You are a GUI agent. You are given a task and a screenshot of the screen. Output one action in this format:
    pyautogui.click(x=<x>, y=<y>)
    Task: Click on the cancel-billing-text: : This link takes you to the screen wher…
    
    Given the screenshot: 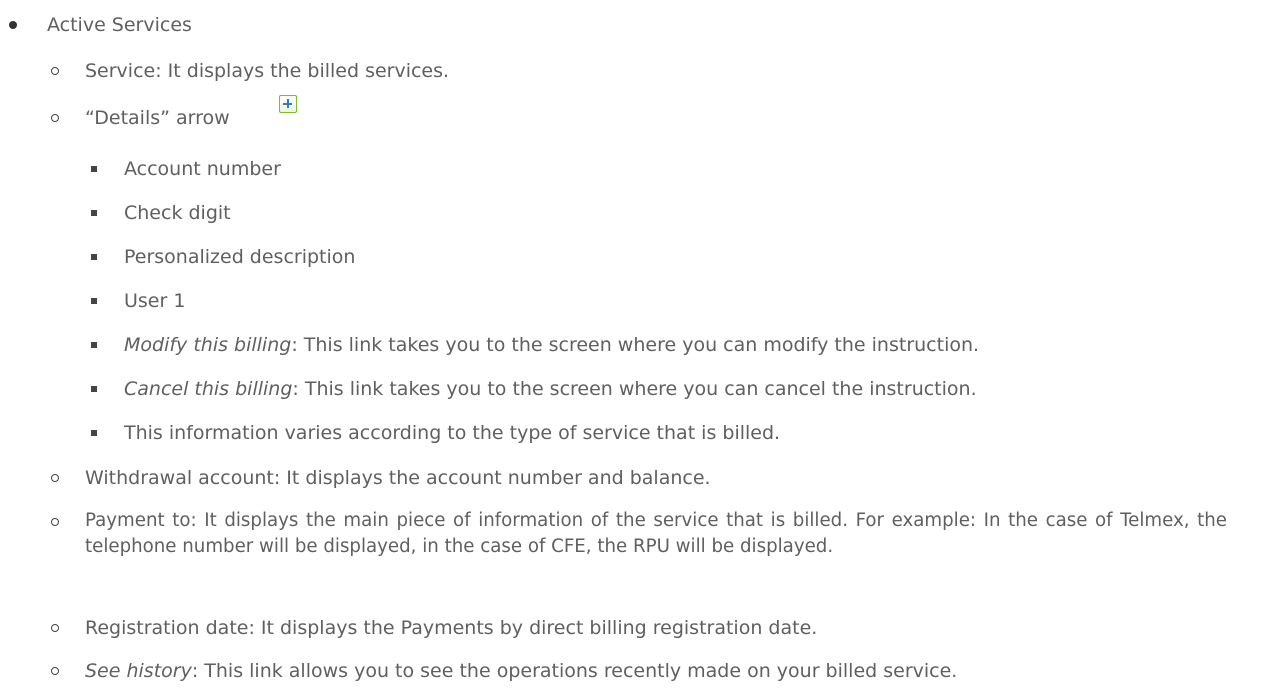 What is the action you would take?
    pyautogui.click(x=634, y=389)
    